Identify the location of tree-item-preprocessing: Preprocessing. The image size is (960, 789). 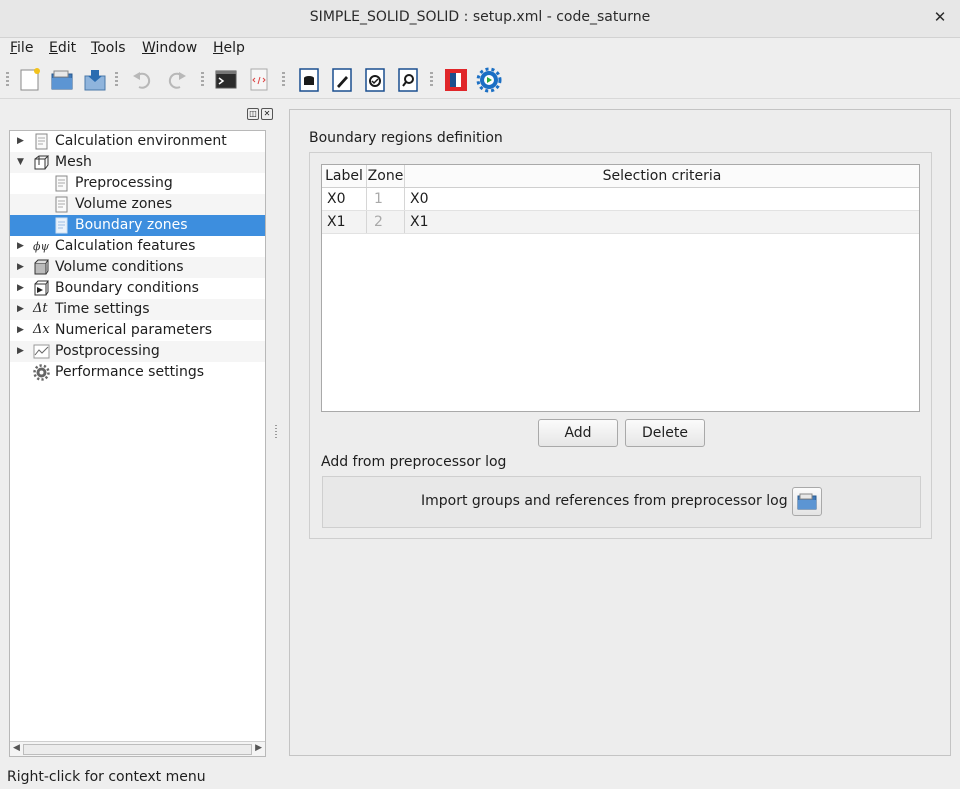
(137, 183).